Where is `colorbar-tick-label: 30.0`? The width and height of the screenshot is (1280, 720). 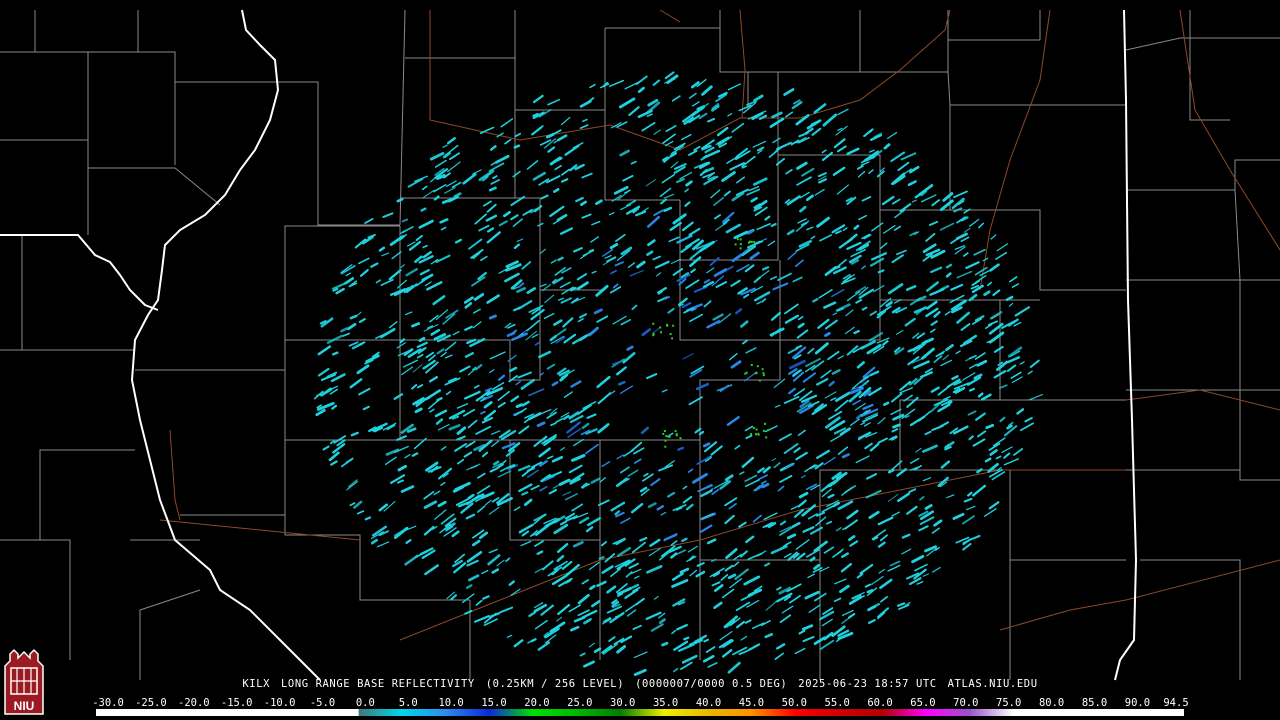
colorbar-tick-label: 30.0 is located at coordinates (623, 703).